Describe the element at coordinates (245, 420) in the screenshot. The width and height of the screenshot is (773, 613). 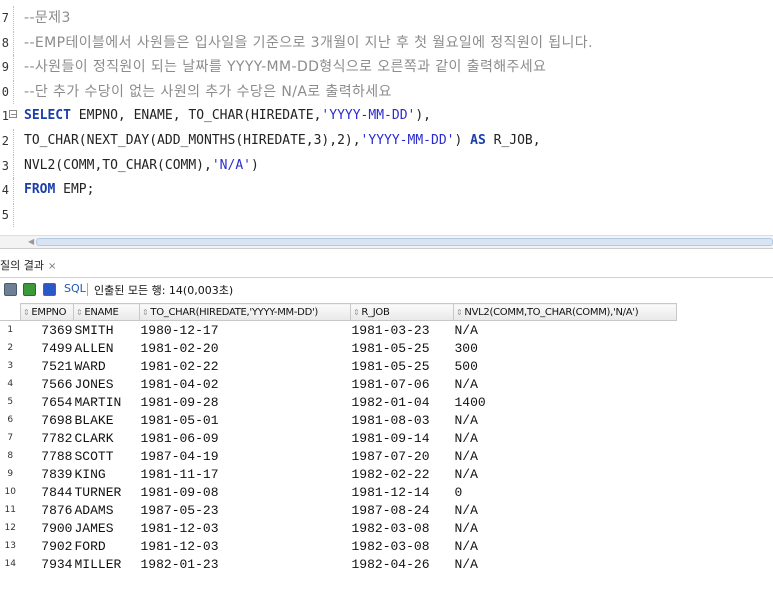
I see `table-cell: 1981-05-01` at that location.